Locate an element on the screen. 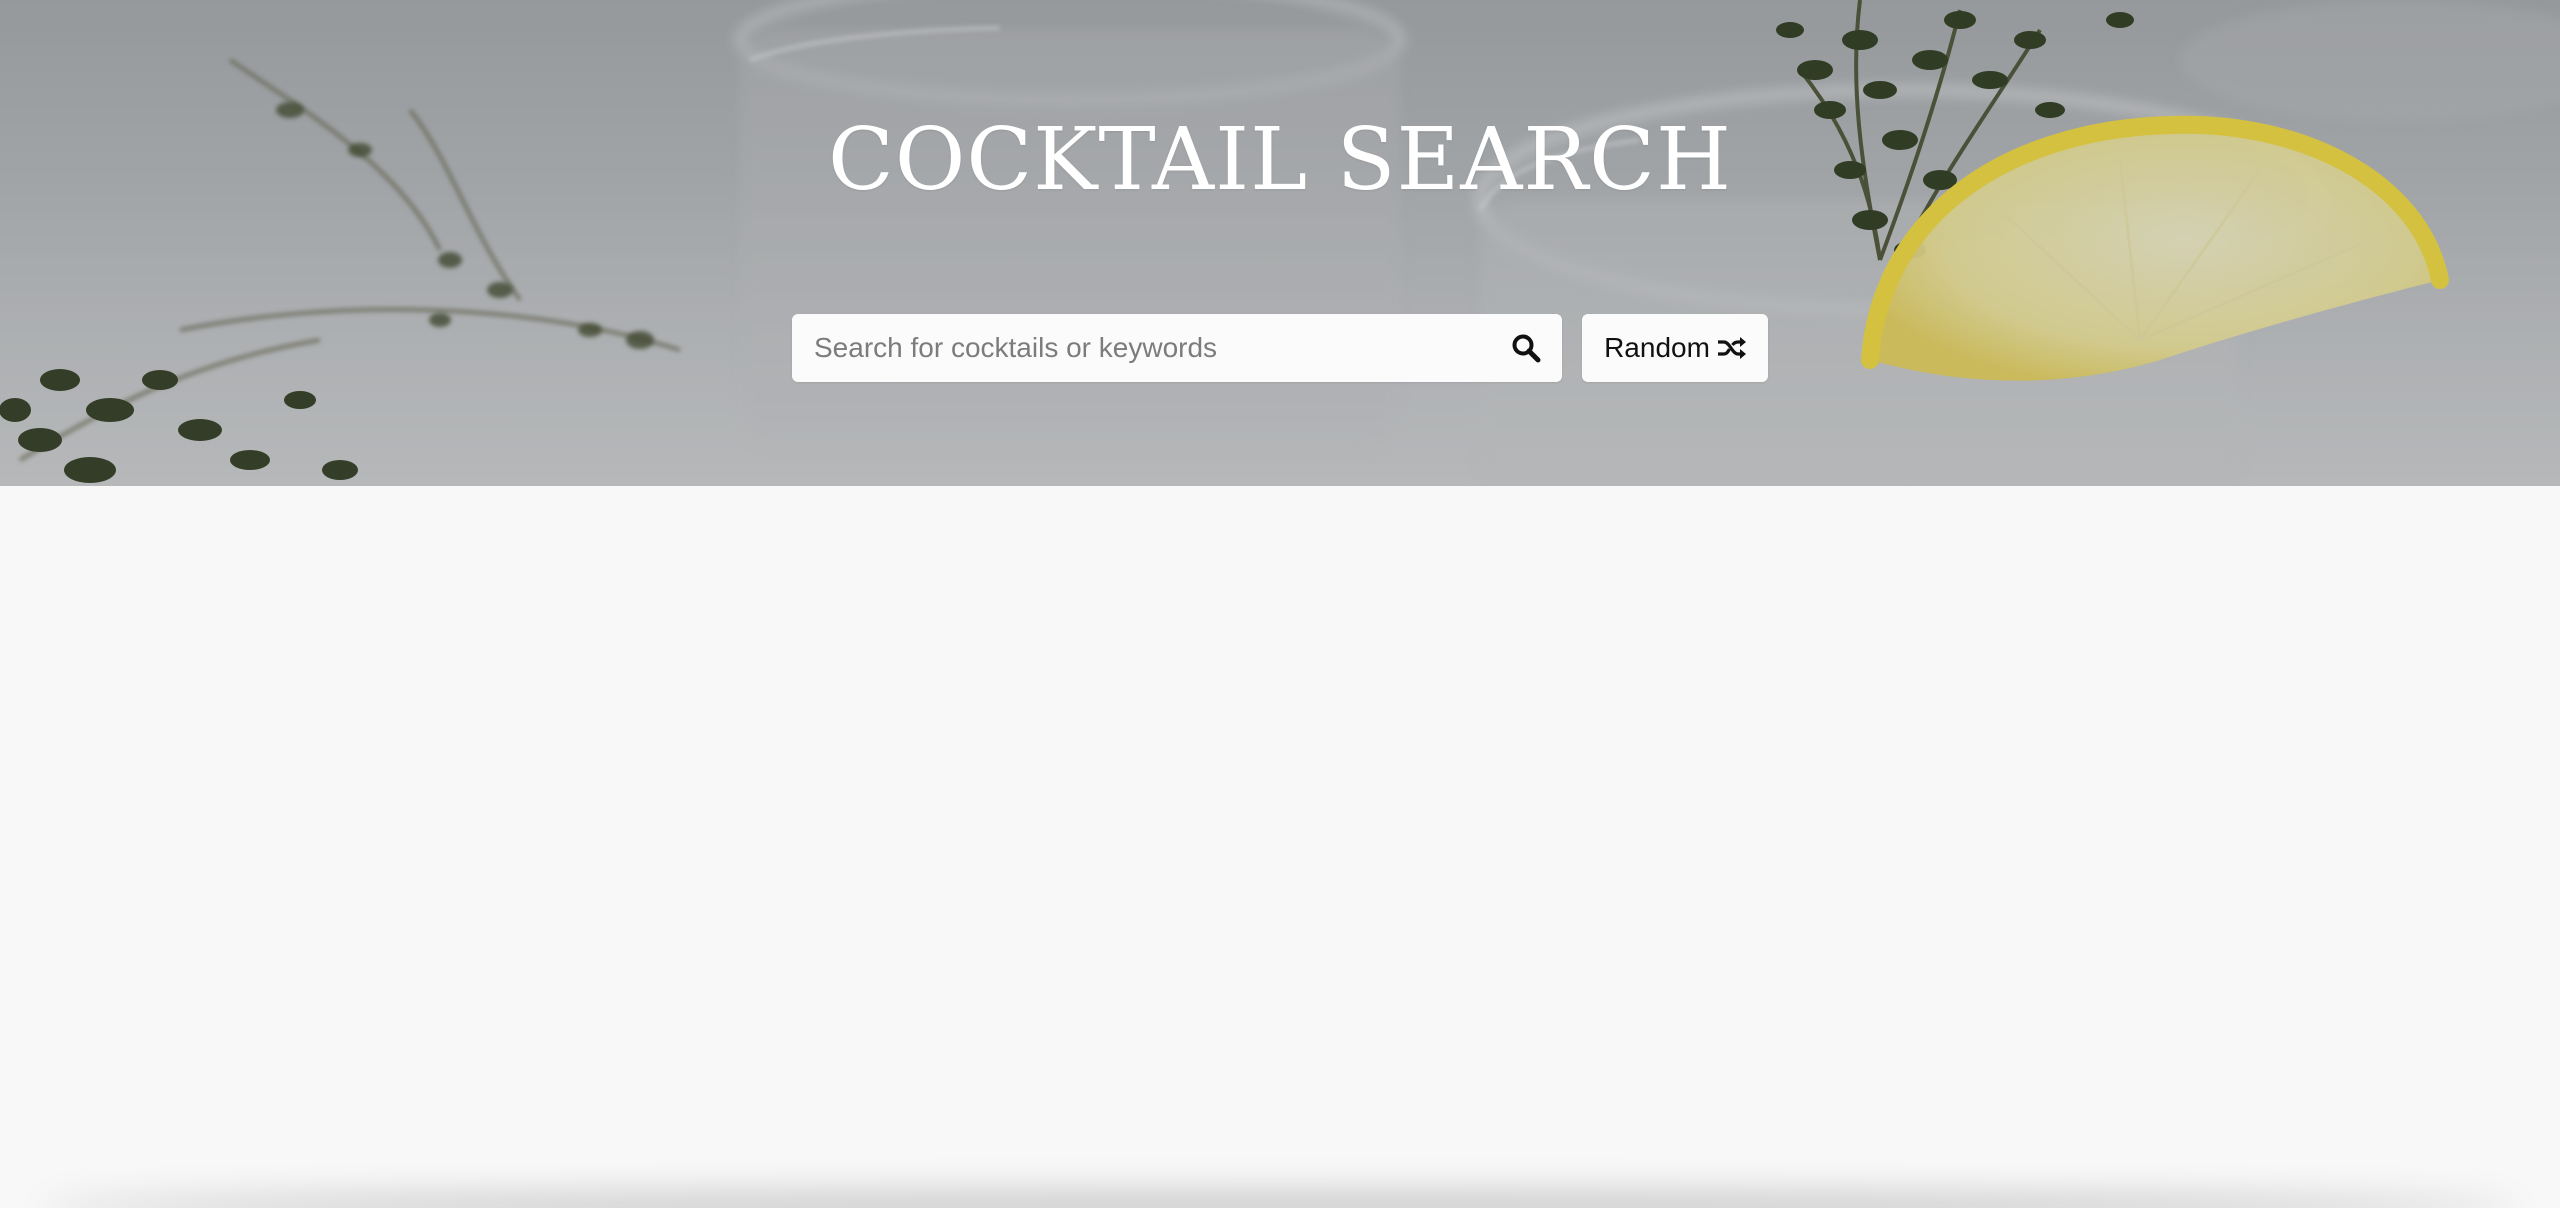 Image resolution: width=2560 pixels, height=1208 pixels. random-button: Random is located at coordinates (1675, 348).